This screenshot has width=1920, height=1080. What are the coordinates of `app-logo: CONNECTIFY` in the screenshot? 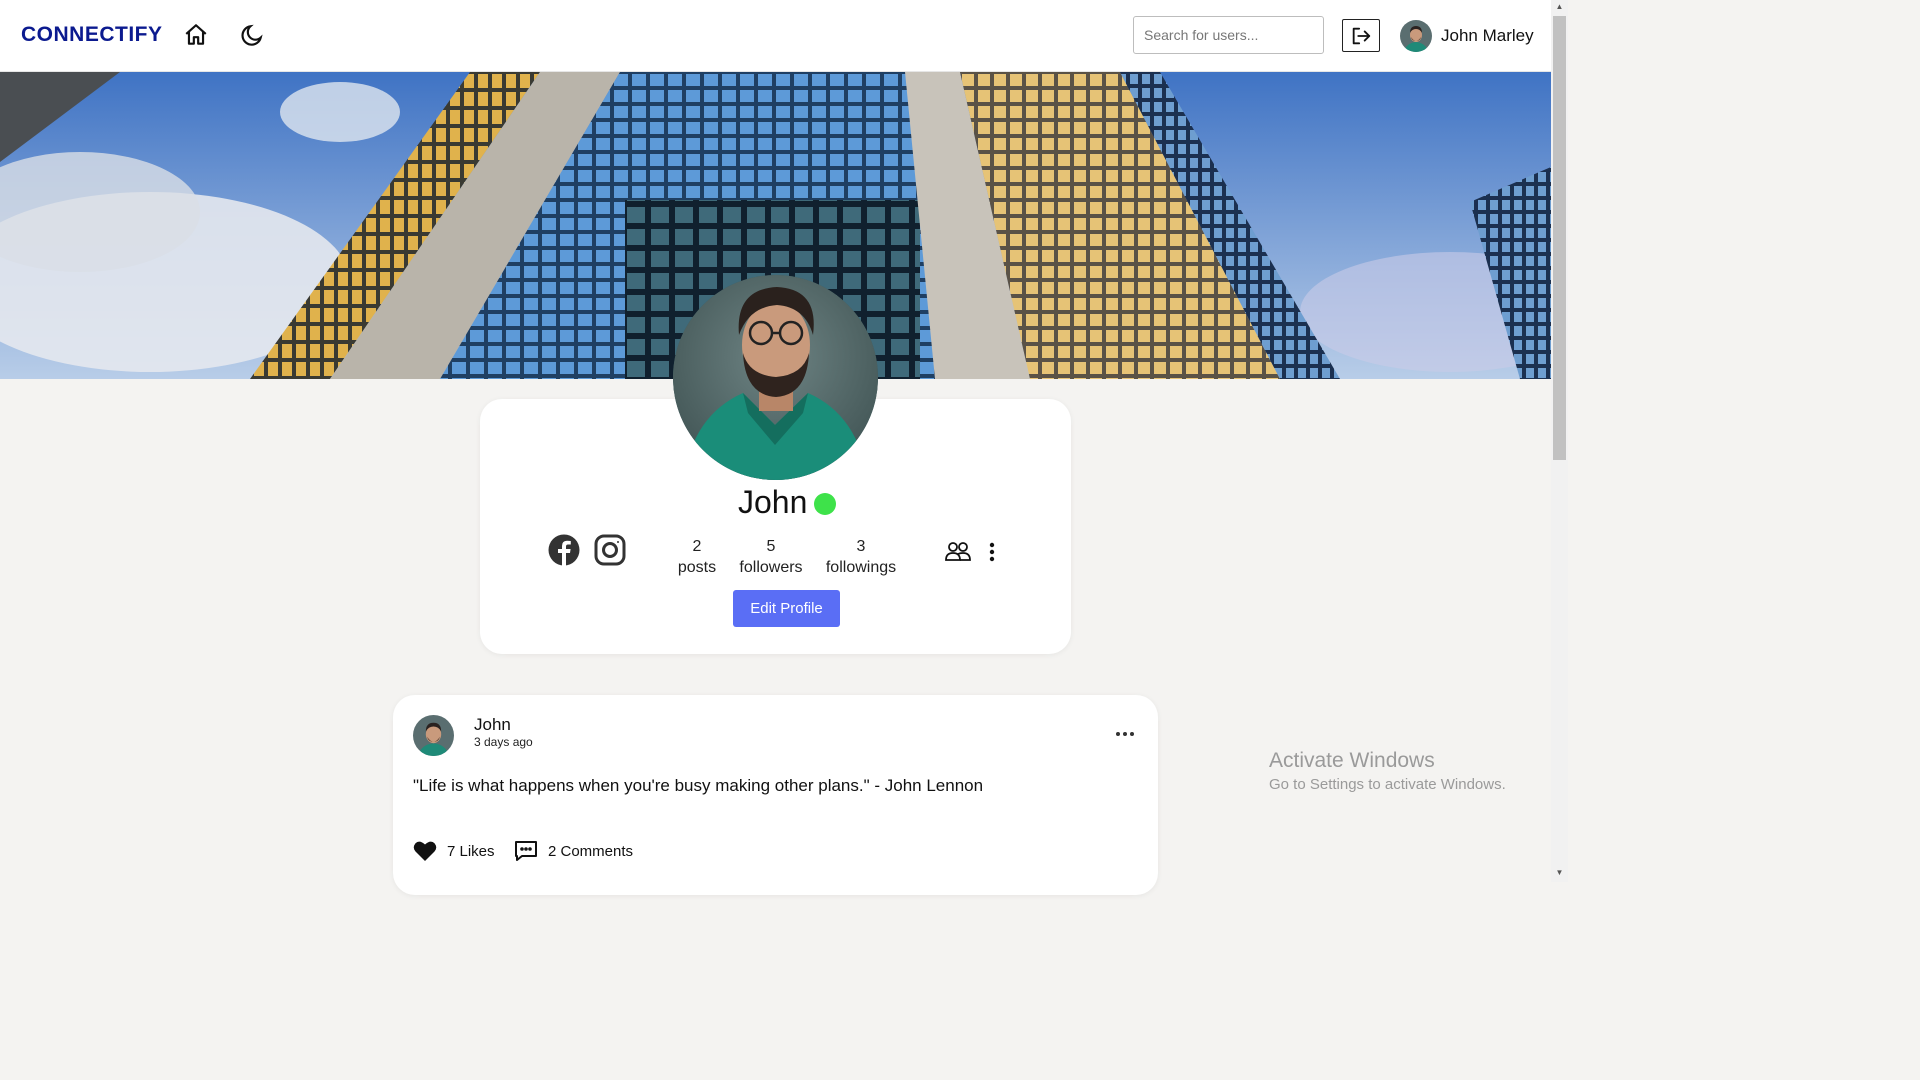 It's located at (92, 35).